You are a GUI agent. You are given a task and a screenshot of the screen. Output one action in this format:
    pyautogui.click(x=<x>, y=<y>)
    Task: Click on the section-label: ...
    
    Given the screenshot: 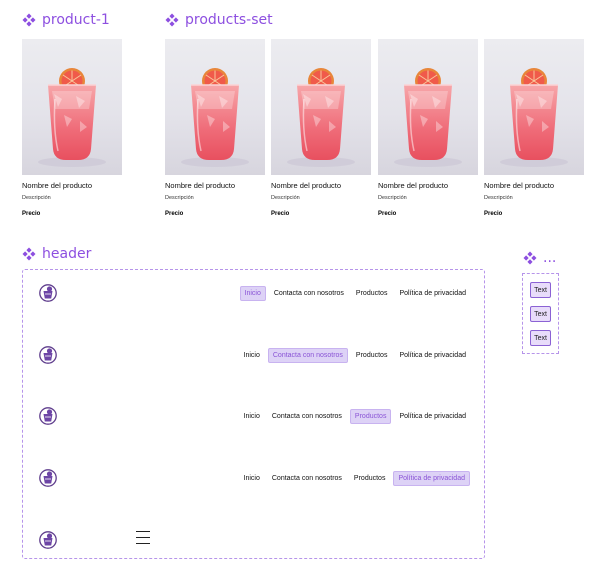 What is the action you would take?
    pyautogui.click(x=550, y=258)
    